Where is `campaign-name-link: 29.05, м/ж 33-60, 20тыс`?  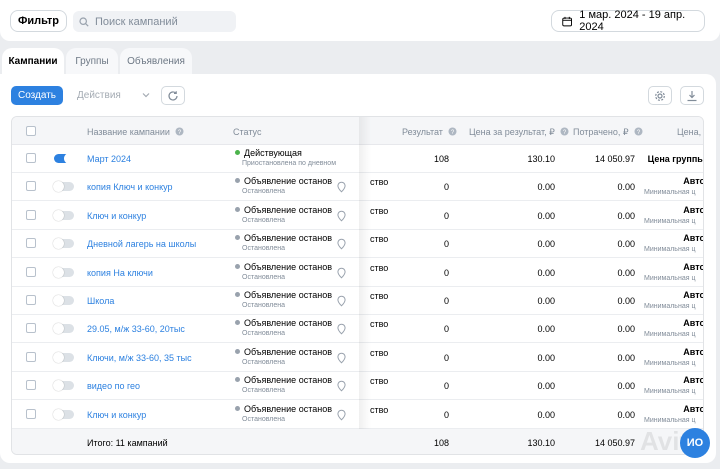 campaign-name-link: 29.05, м/ж 33-60, 20тыс is located at coordinates (136, 329).